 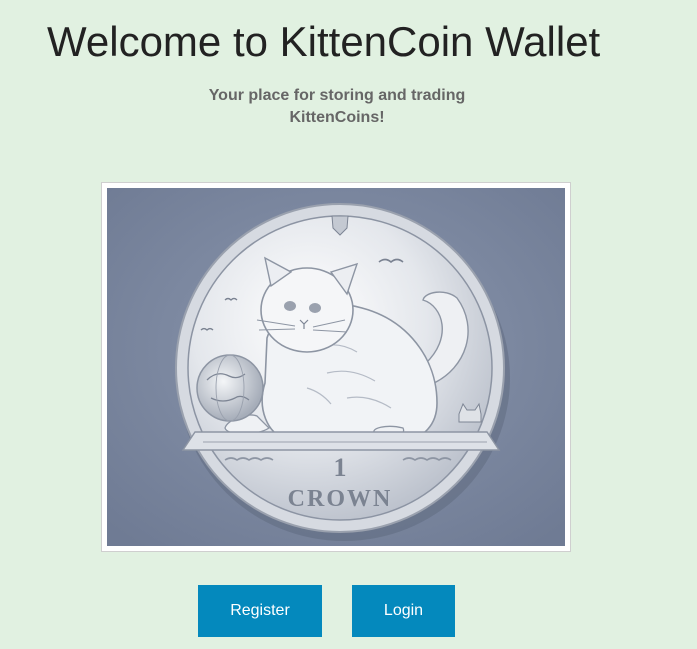 What do you see at coordinates (324, 41) in the screenshot?
I see `page-title: Welcome to KittenCoin Wallet` at bounding box center [324, 41].